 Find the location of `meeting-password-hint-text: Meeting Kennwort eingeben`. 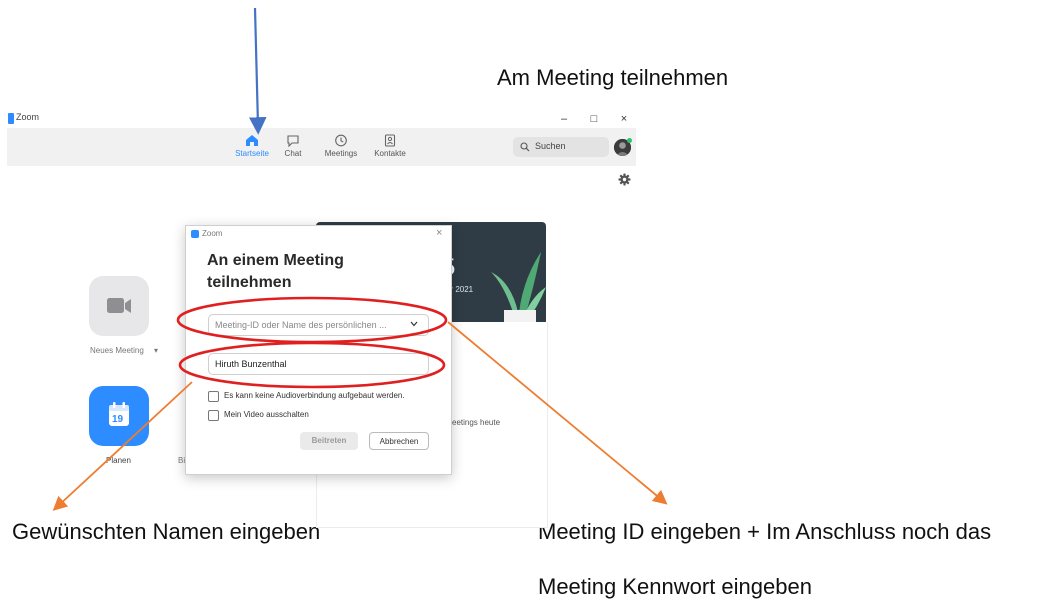

meeting-password-hint-text: Meeting Kennwort eingeben is located at coordinates (675, 586).